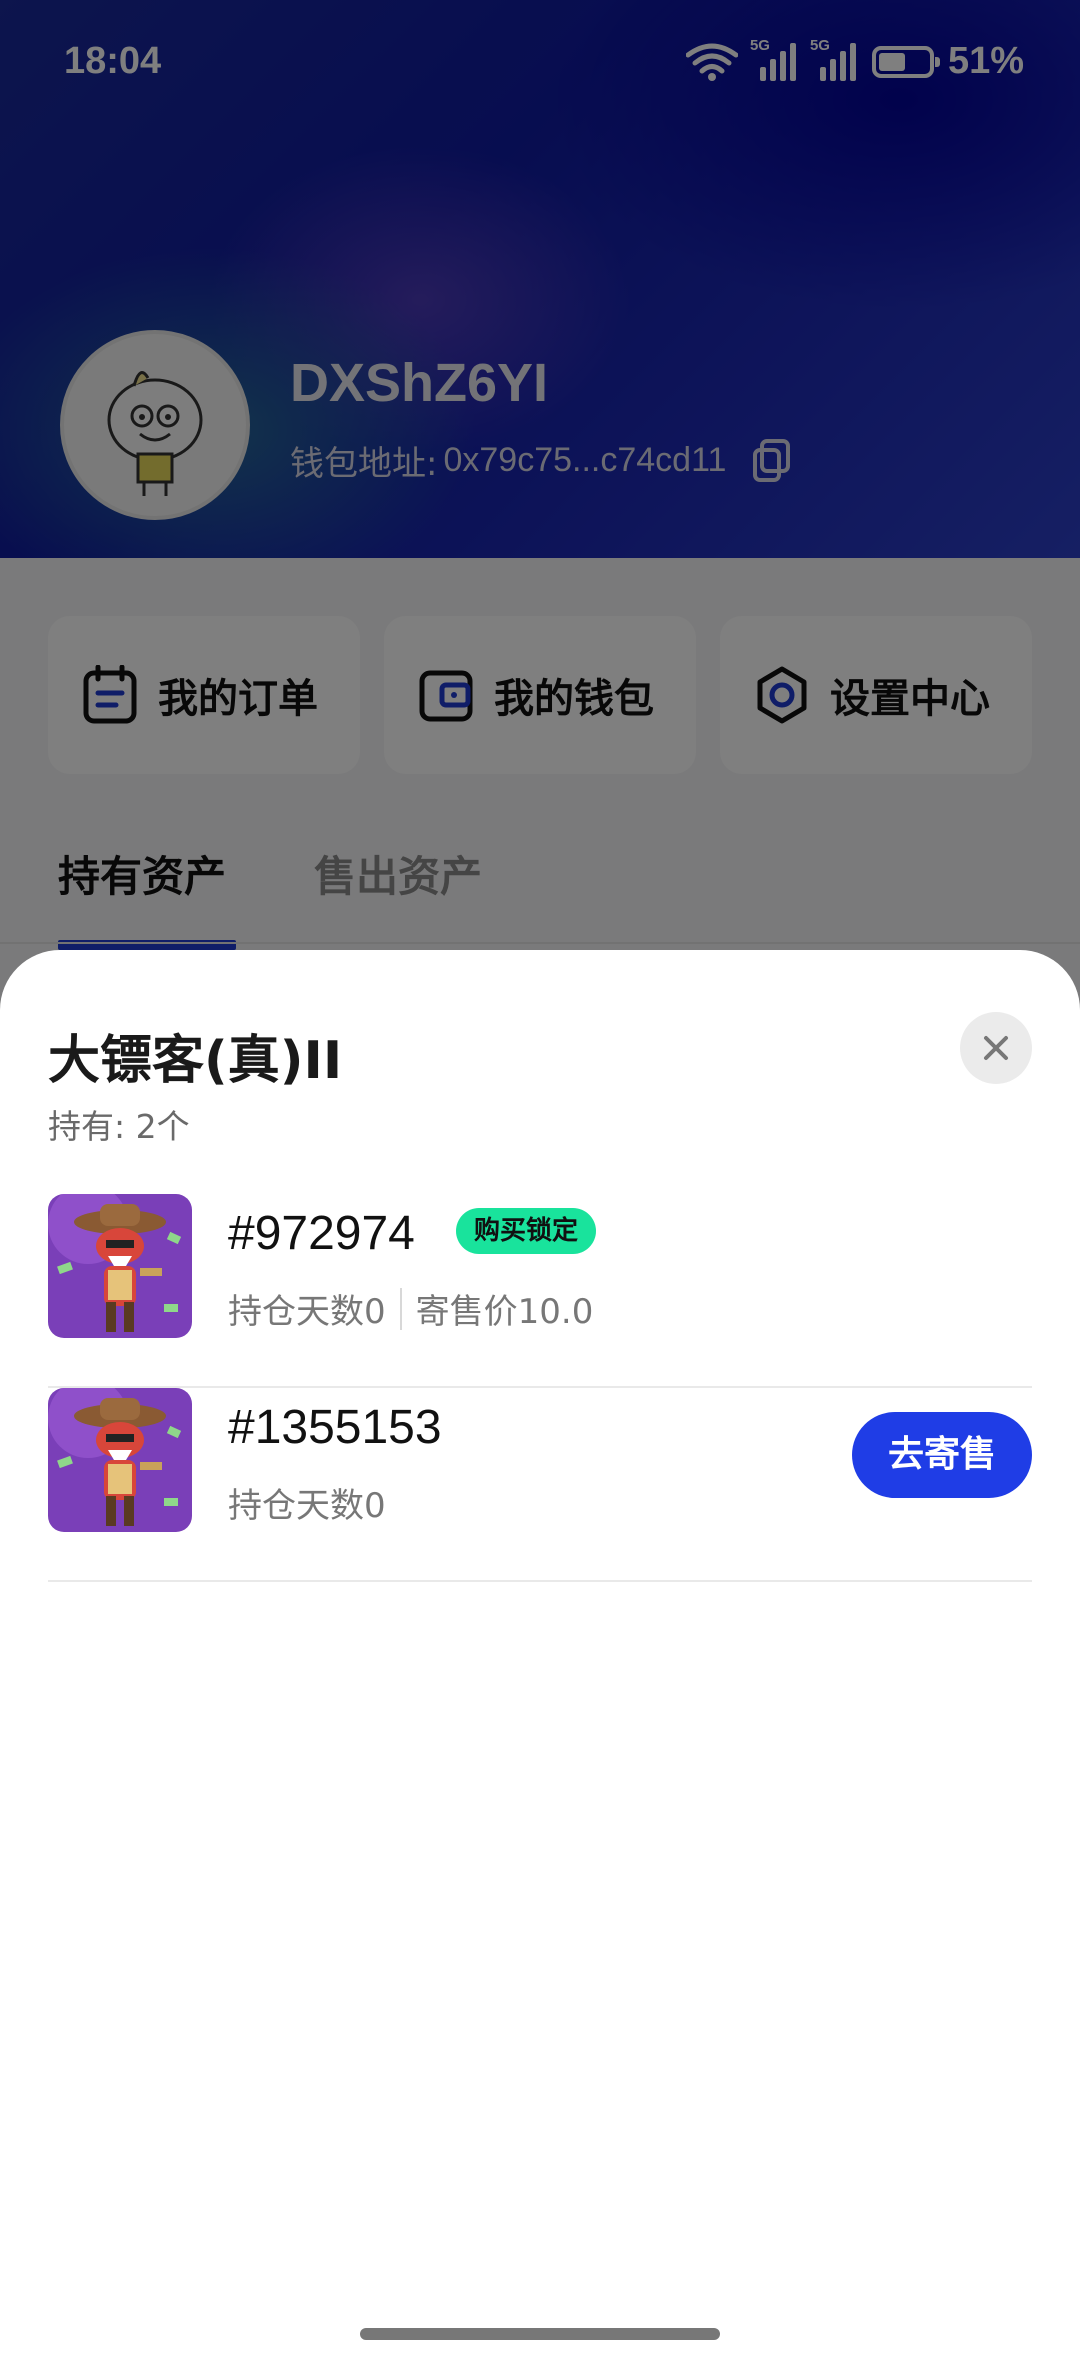 This screenshot has width=1080, height=2362. I want to click on list-item: #1355153 持仓天数0 去寄售, so click(540, 1485).